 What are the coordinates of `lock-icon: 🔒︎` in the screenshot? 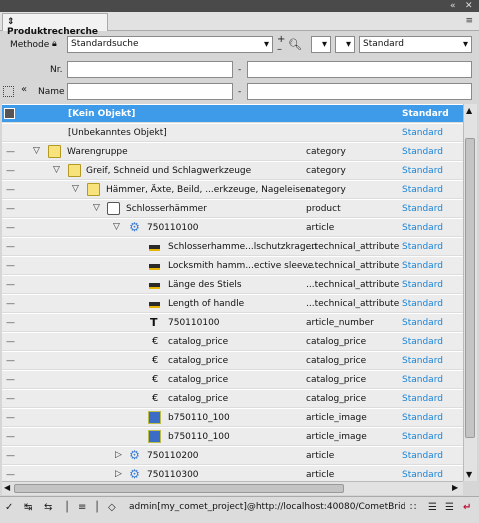 It's located at (54, 44).